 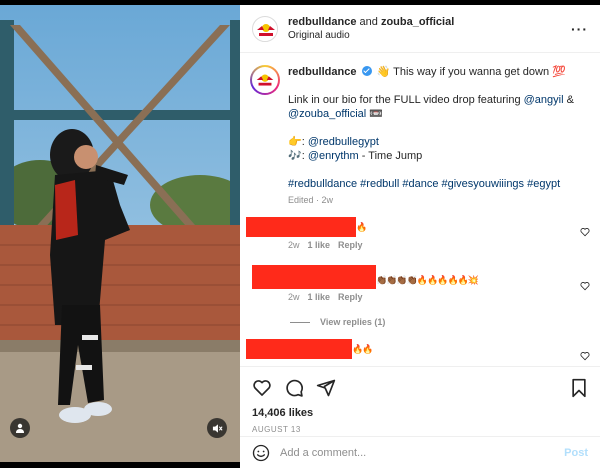 I want to click on post-authors: redbulldance and zouba_official, so click(x=429, y=22).